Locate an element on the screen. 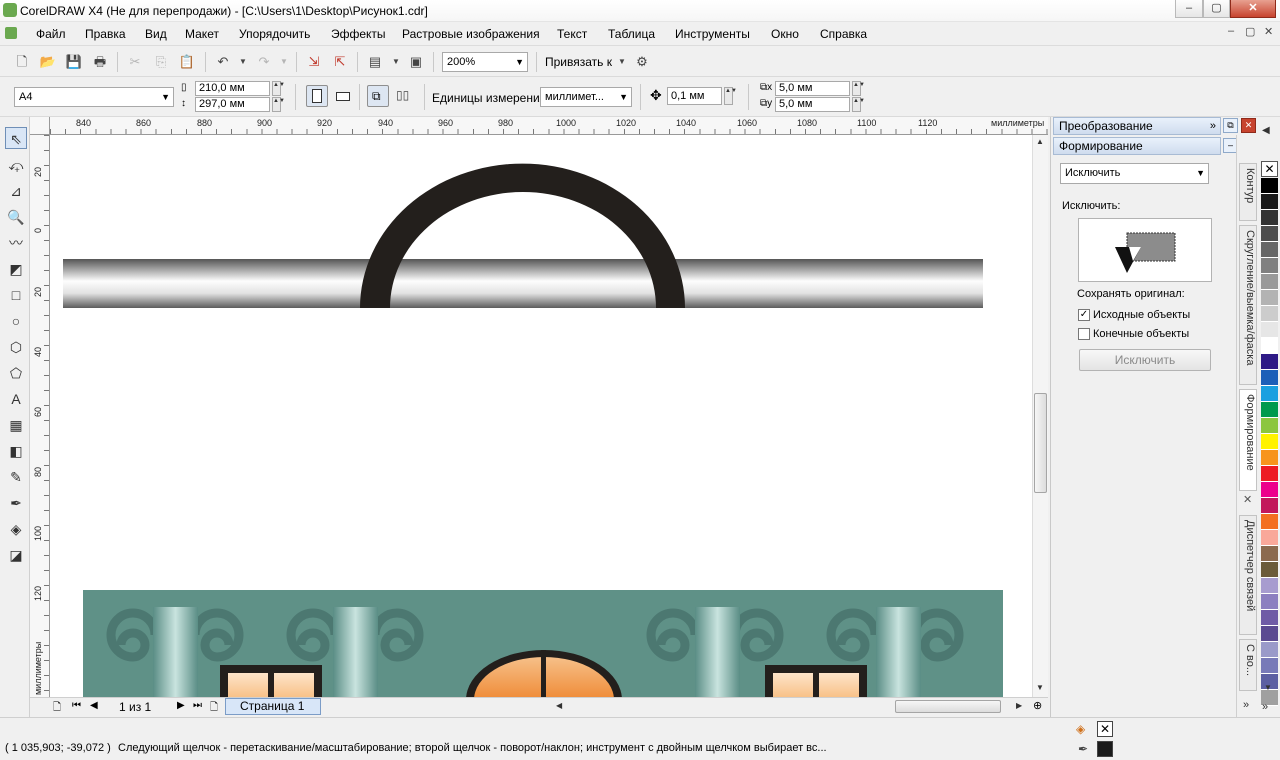 This screenshot has width=1280, height=760. doc-minimize-icon: – is located at coordinates (1231, 31).